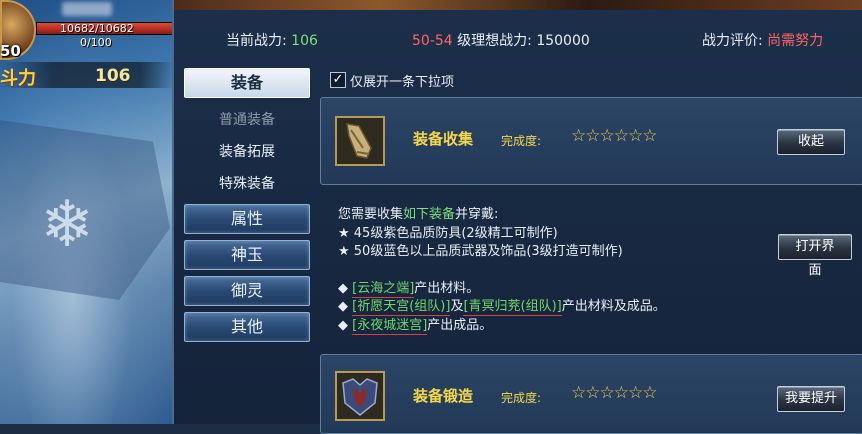 The image size is (862, 434). What do you see at coordinates (443, 139) in the screenshot?
I see `card-title: 装备收集` at bounding box center [443, 139].